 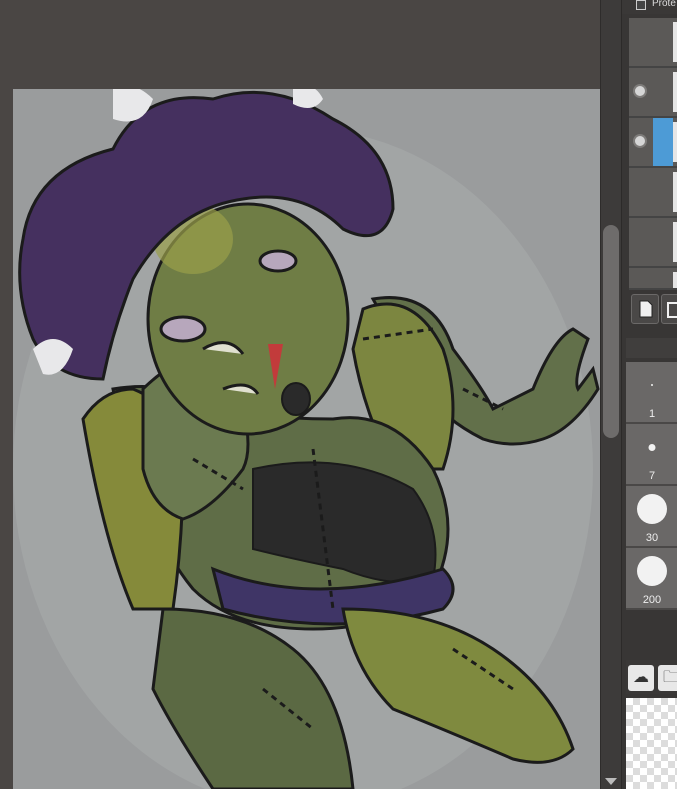 I want to click on brush-panel-header, so click(x=651, y=348).